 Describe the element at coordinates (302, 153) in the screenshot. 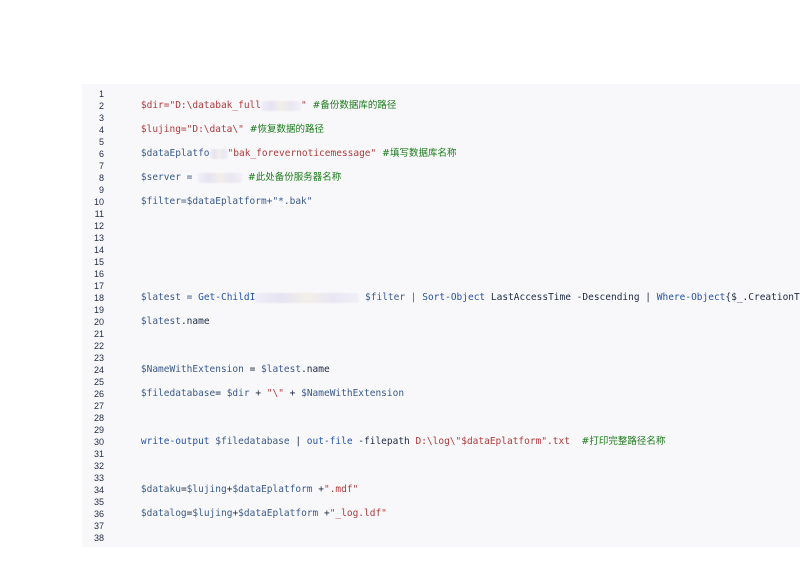

I see `code-text: "bak_forevernoticemessage"` at that location.